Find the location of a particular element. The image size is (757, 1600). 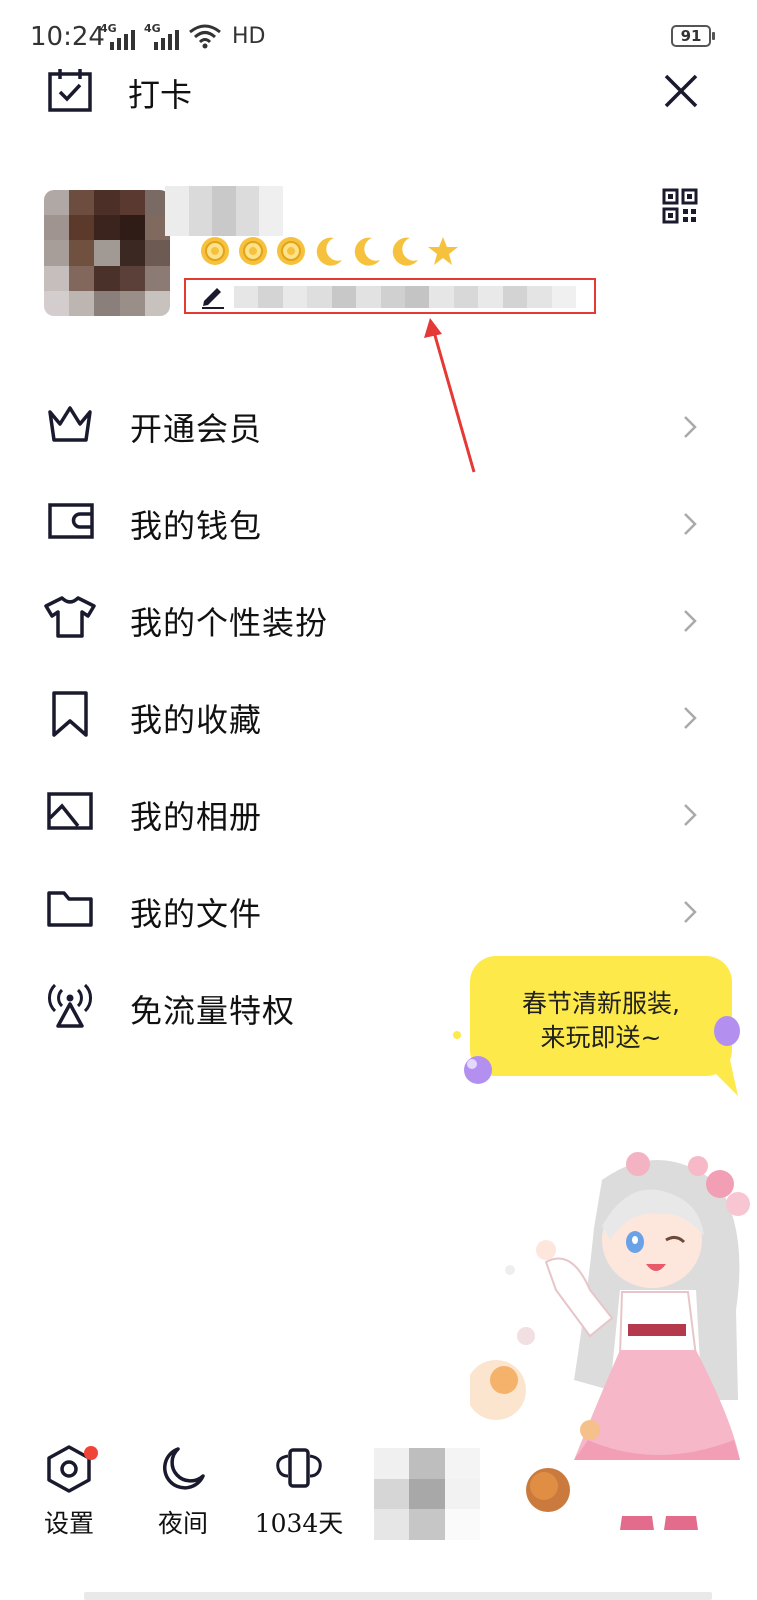

dot-decoration is located at coordinates (457, 1035).